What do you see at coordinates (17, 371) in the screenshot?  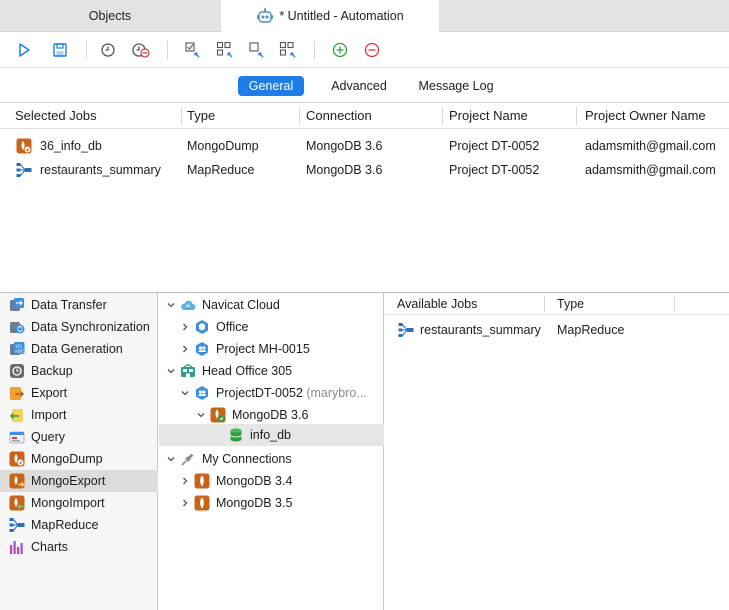 I see `backup-icon` at bounding box center [17, 371].